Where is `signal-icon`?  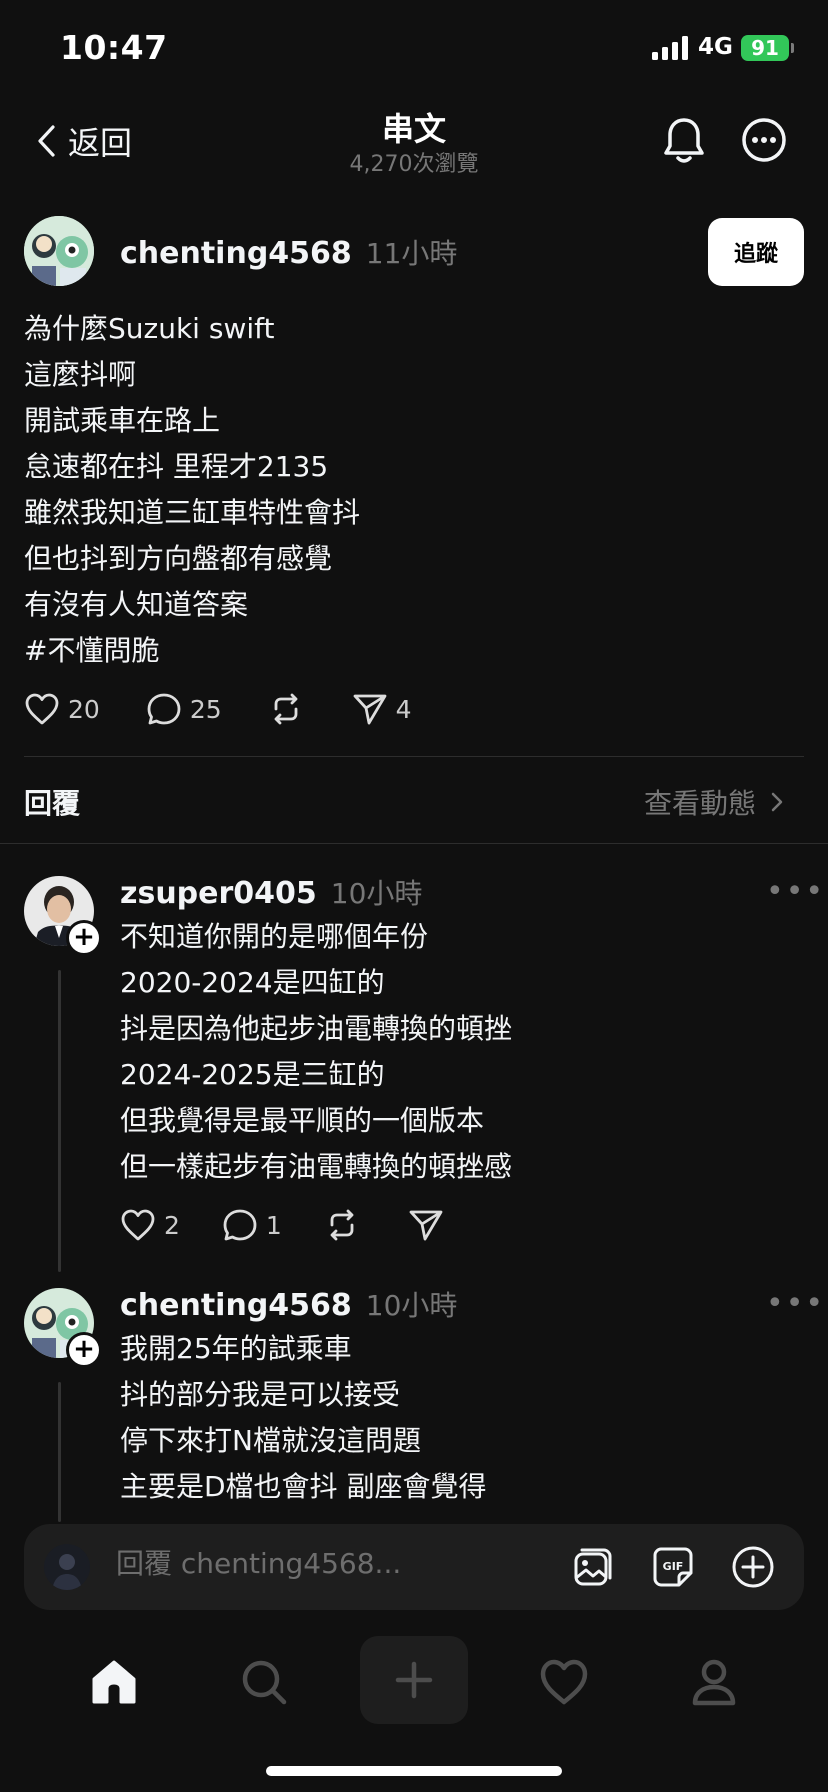 signal-icon is located at coordinates (670, 48).